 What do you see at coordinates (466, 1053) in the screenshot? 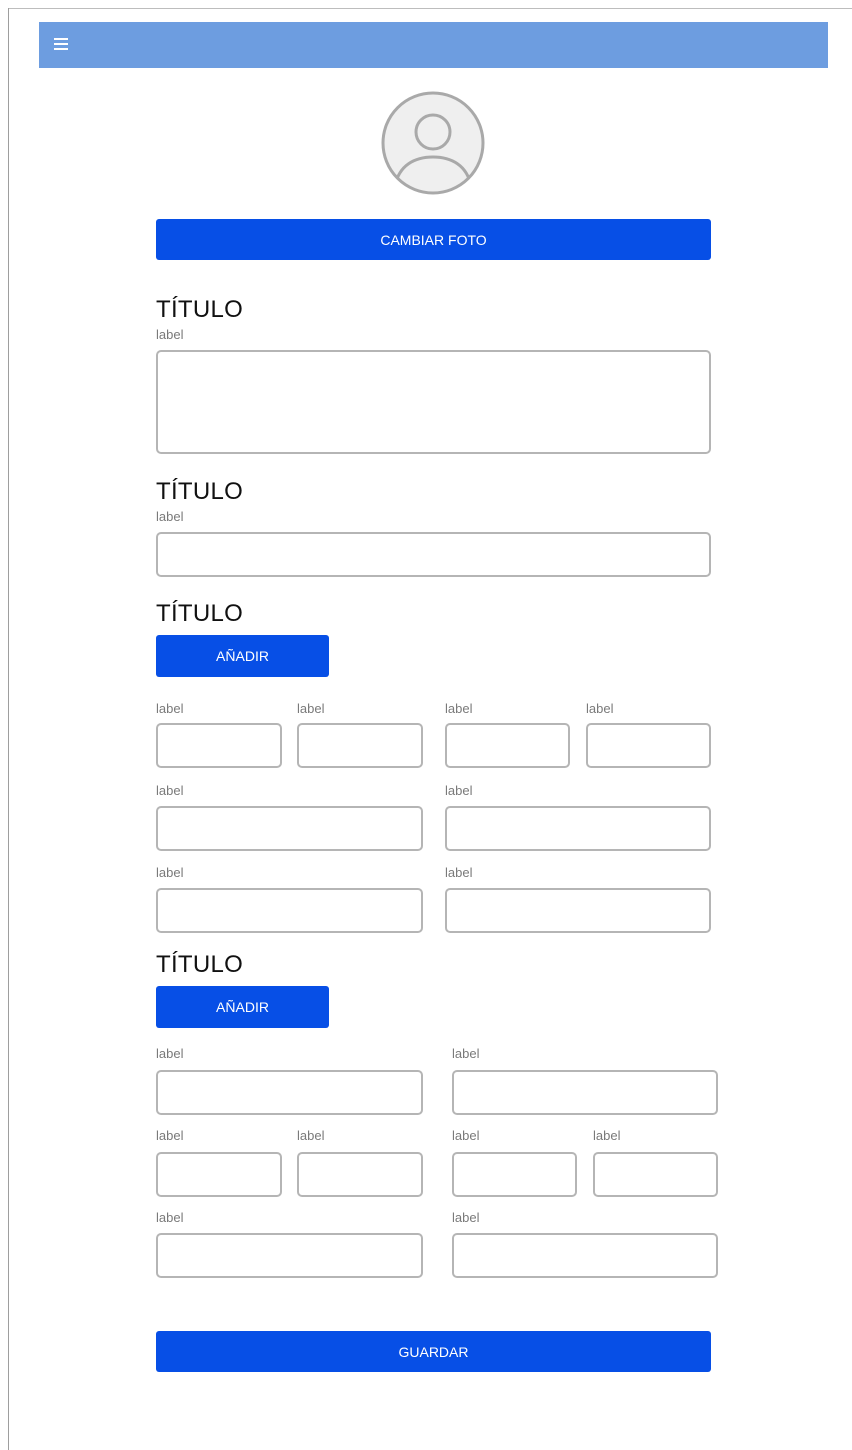
I see `section-4-row-1-label-2: label` at bounding box center [466, 1053].